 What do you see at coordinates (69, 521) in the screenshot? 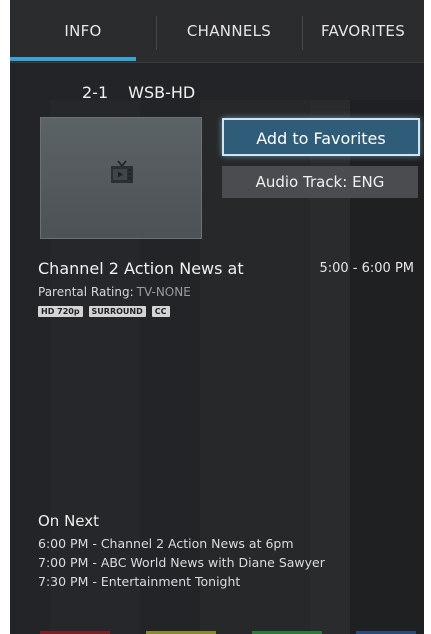
I see `on-next-title: On Next` at bounding box center [69, 521].